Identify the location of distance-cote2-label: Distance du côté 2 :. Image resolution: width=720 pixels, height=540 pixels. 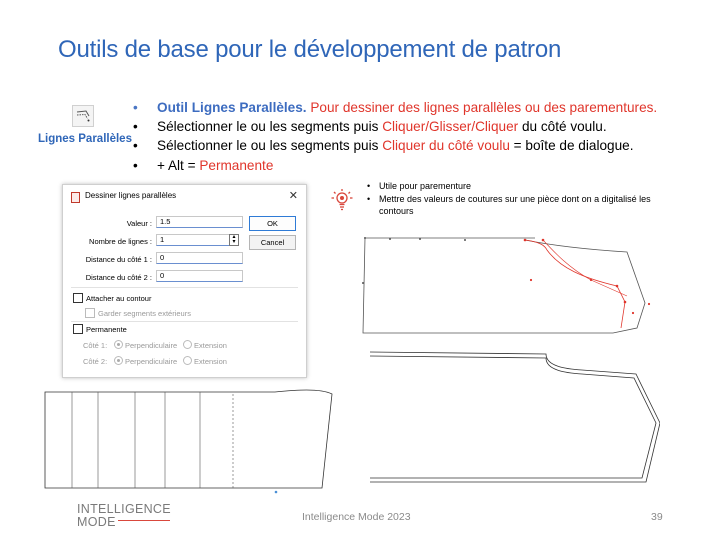
(118, 277).